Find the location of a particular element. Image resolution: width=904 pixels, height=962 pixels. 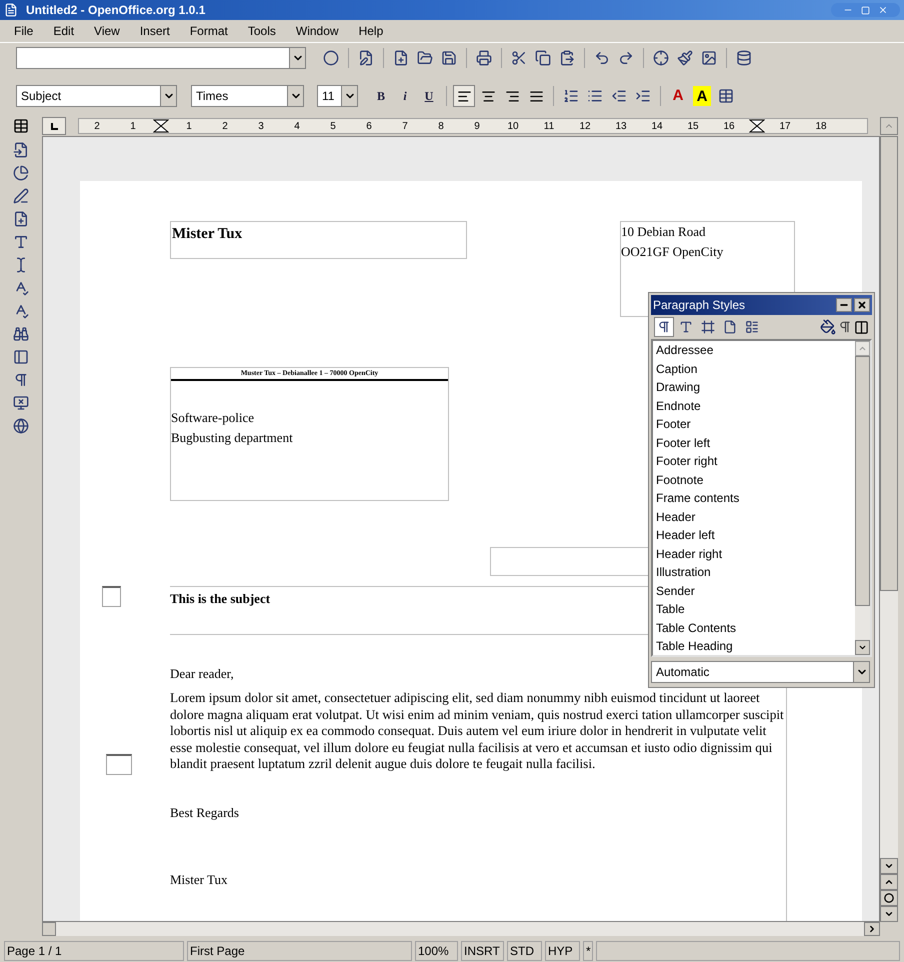

ruler-number: 9 is located at coordinates (477, 127).